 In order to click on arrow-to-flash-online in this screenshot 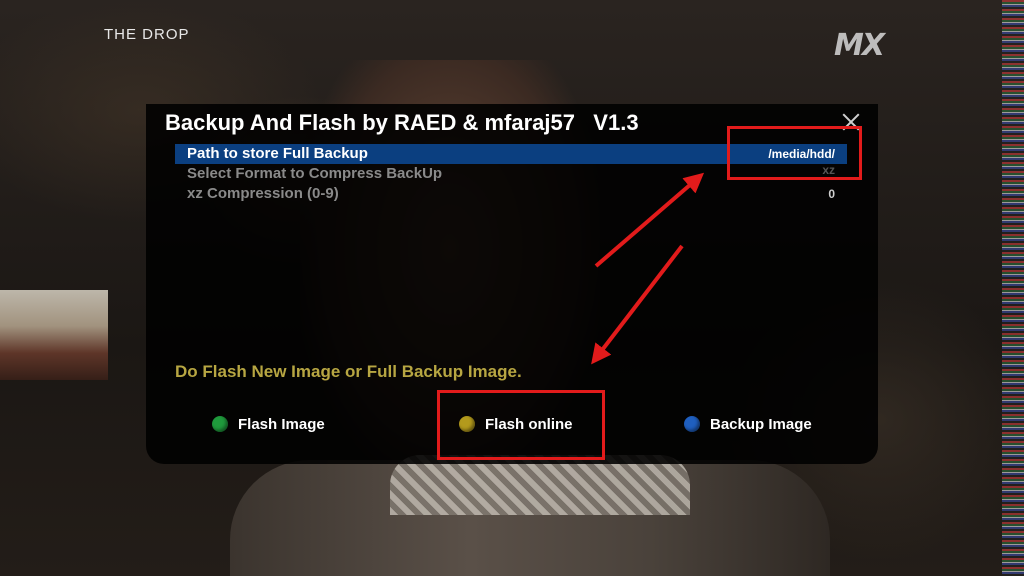, I will do `click(637, 304)`.